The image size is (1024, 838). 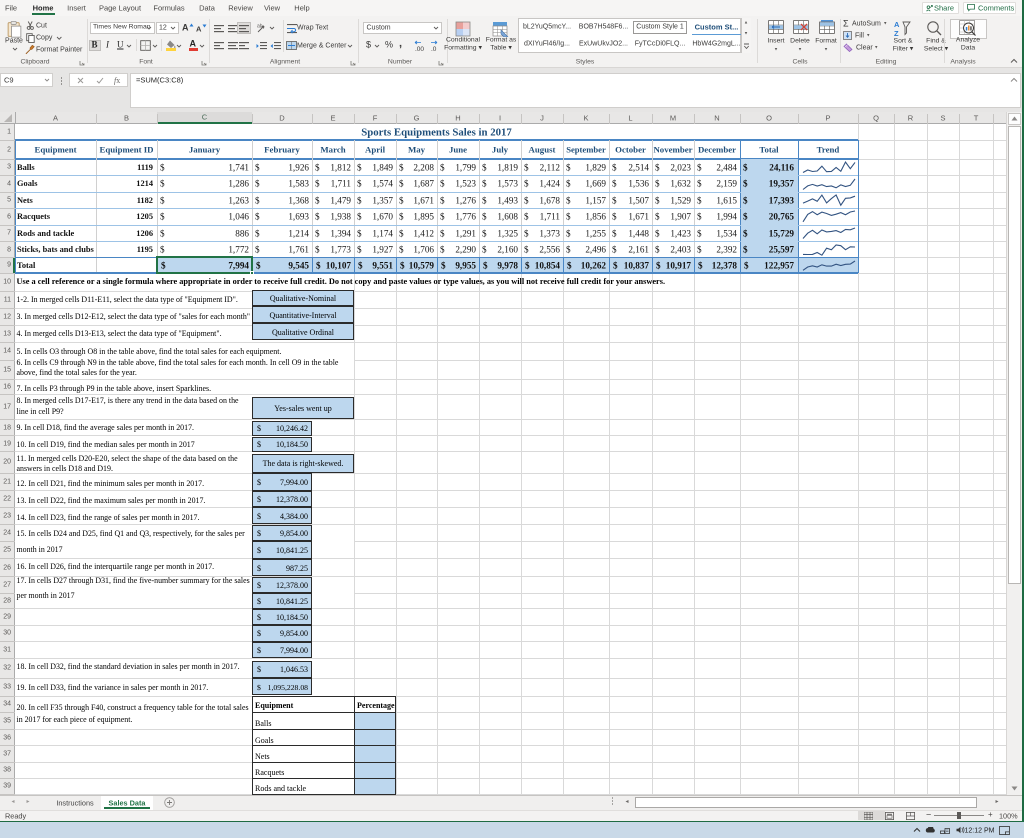 I want to click on svg-text: .00, so click(x=419, y=49).